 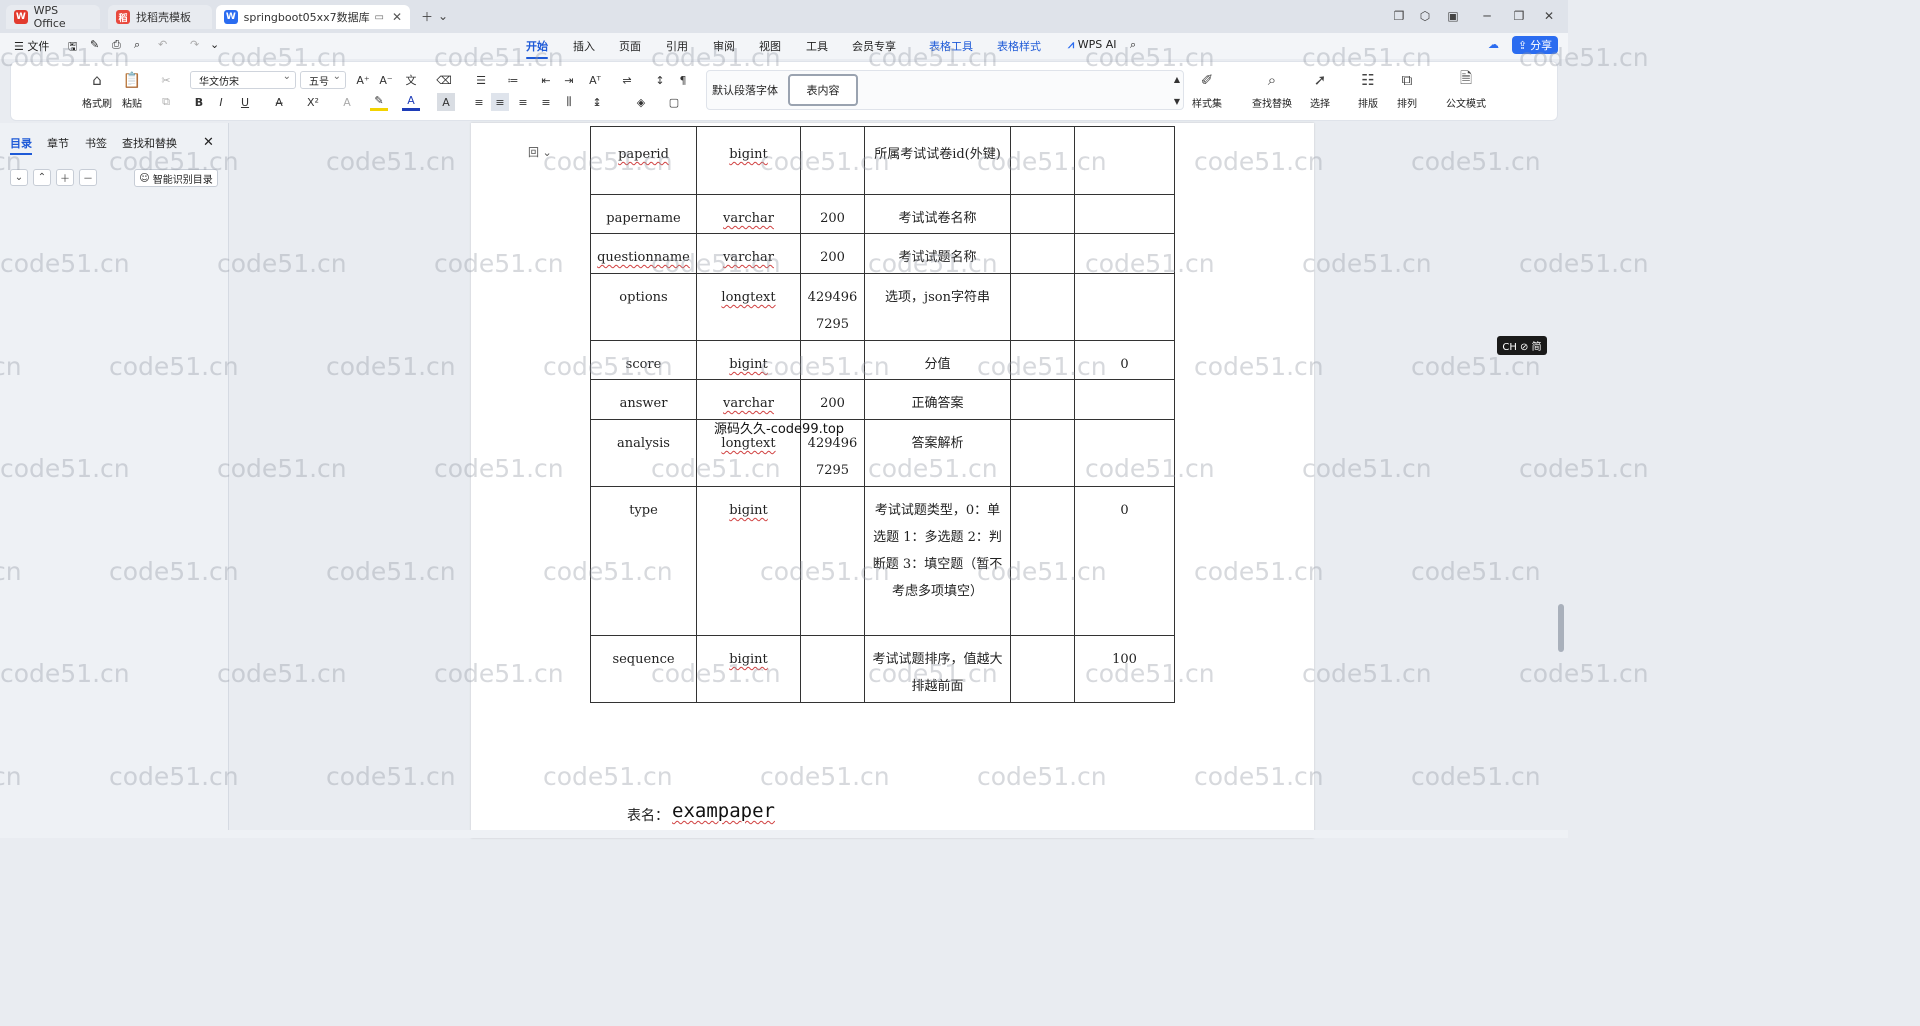 I want to click on restore-icon: ❐, so click(x=1519, y=16).